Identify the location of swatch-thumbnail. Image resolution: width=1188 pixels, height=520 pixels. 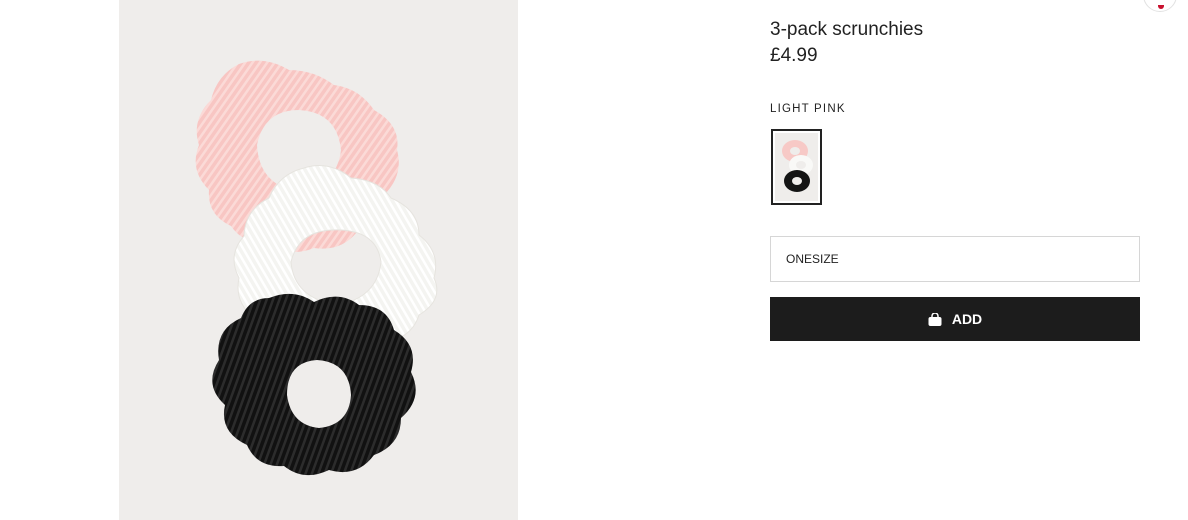
(796, 167).